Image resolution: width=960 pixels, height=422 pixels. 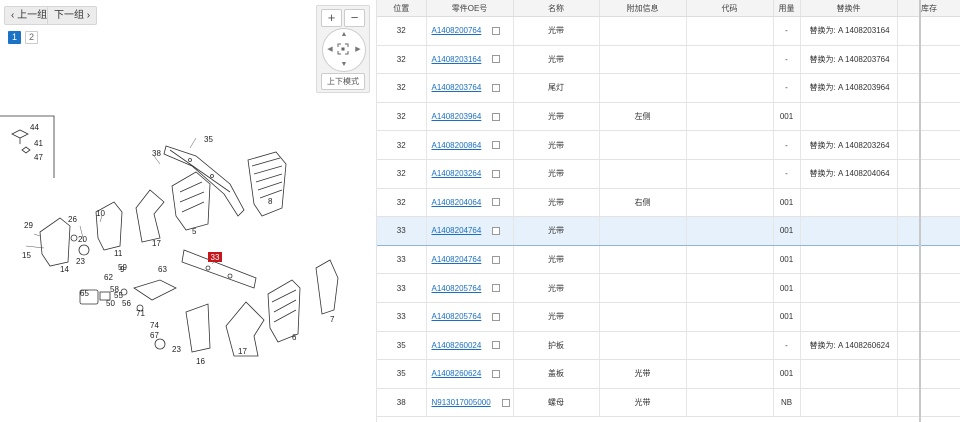 What do you see at coordinates (457, 373) in the screenshot?
I see `part-number-link: A1408260624` at bounding box center [457, 373].